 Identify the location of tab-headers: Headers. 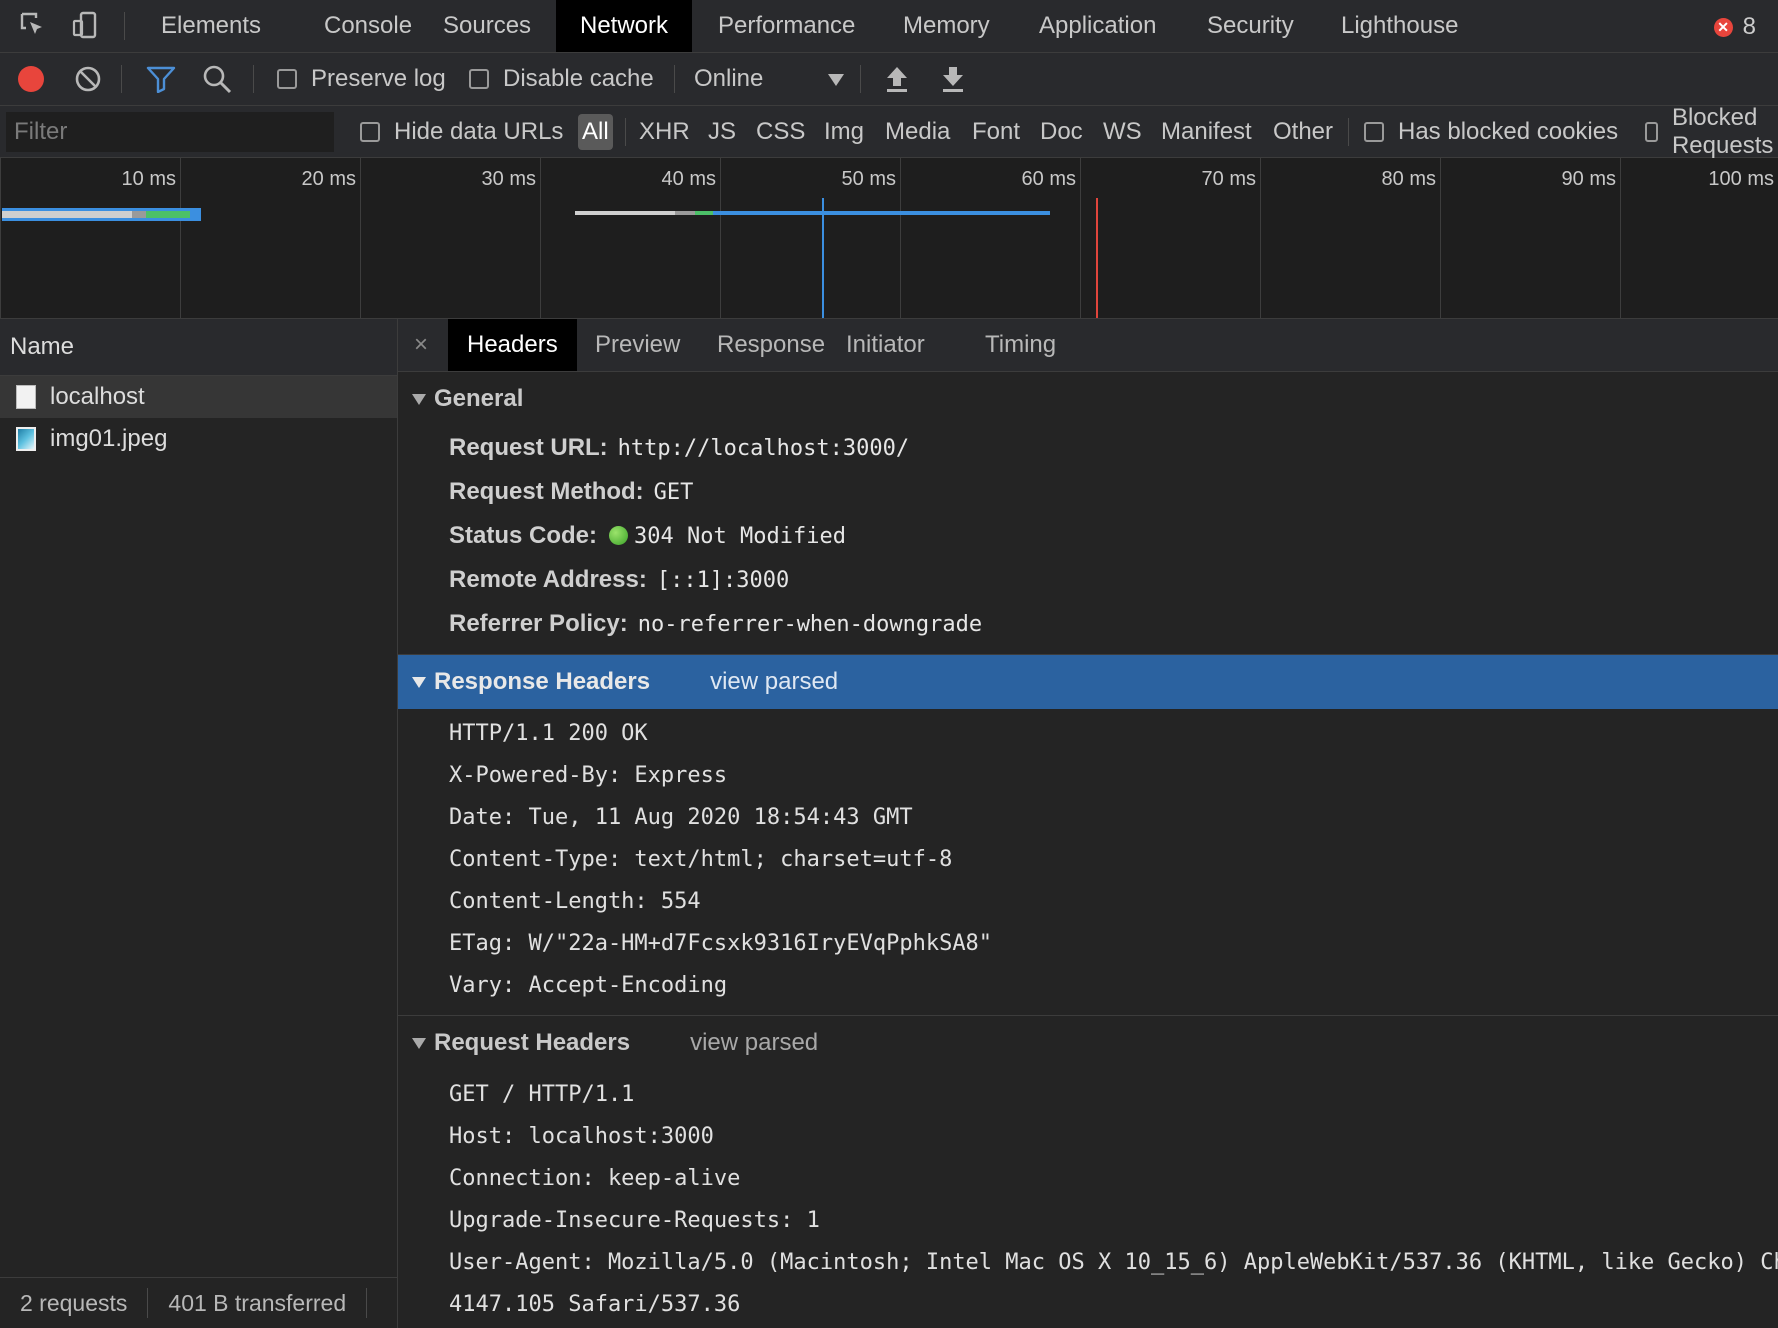
(512, 345).